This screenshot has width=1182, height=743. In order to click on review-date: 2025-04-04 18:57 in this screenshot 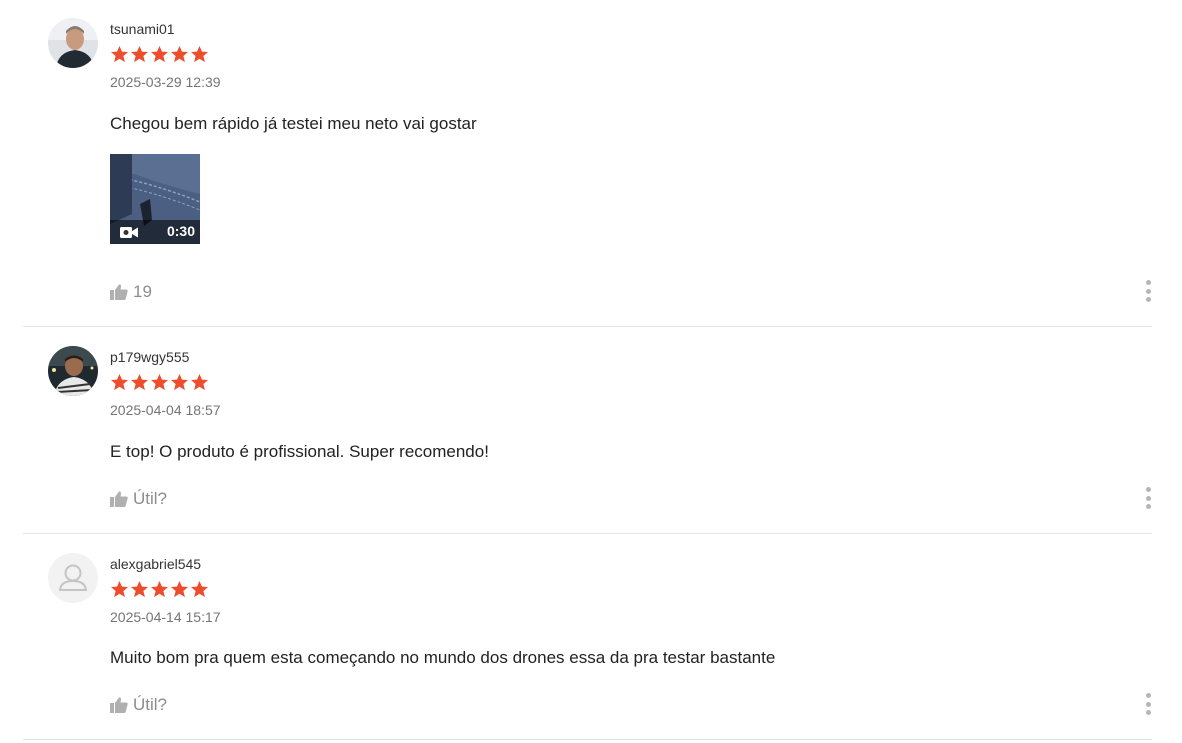, I will do `click(165, 410)`.